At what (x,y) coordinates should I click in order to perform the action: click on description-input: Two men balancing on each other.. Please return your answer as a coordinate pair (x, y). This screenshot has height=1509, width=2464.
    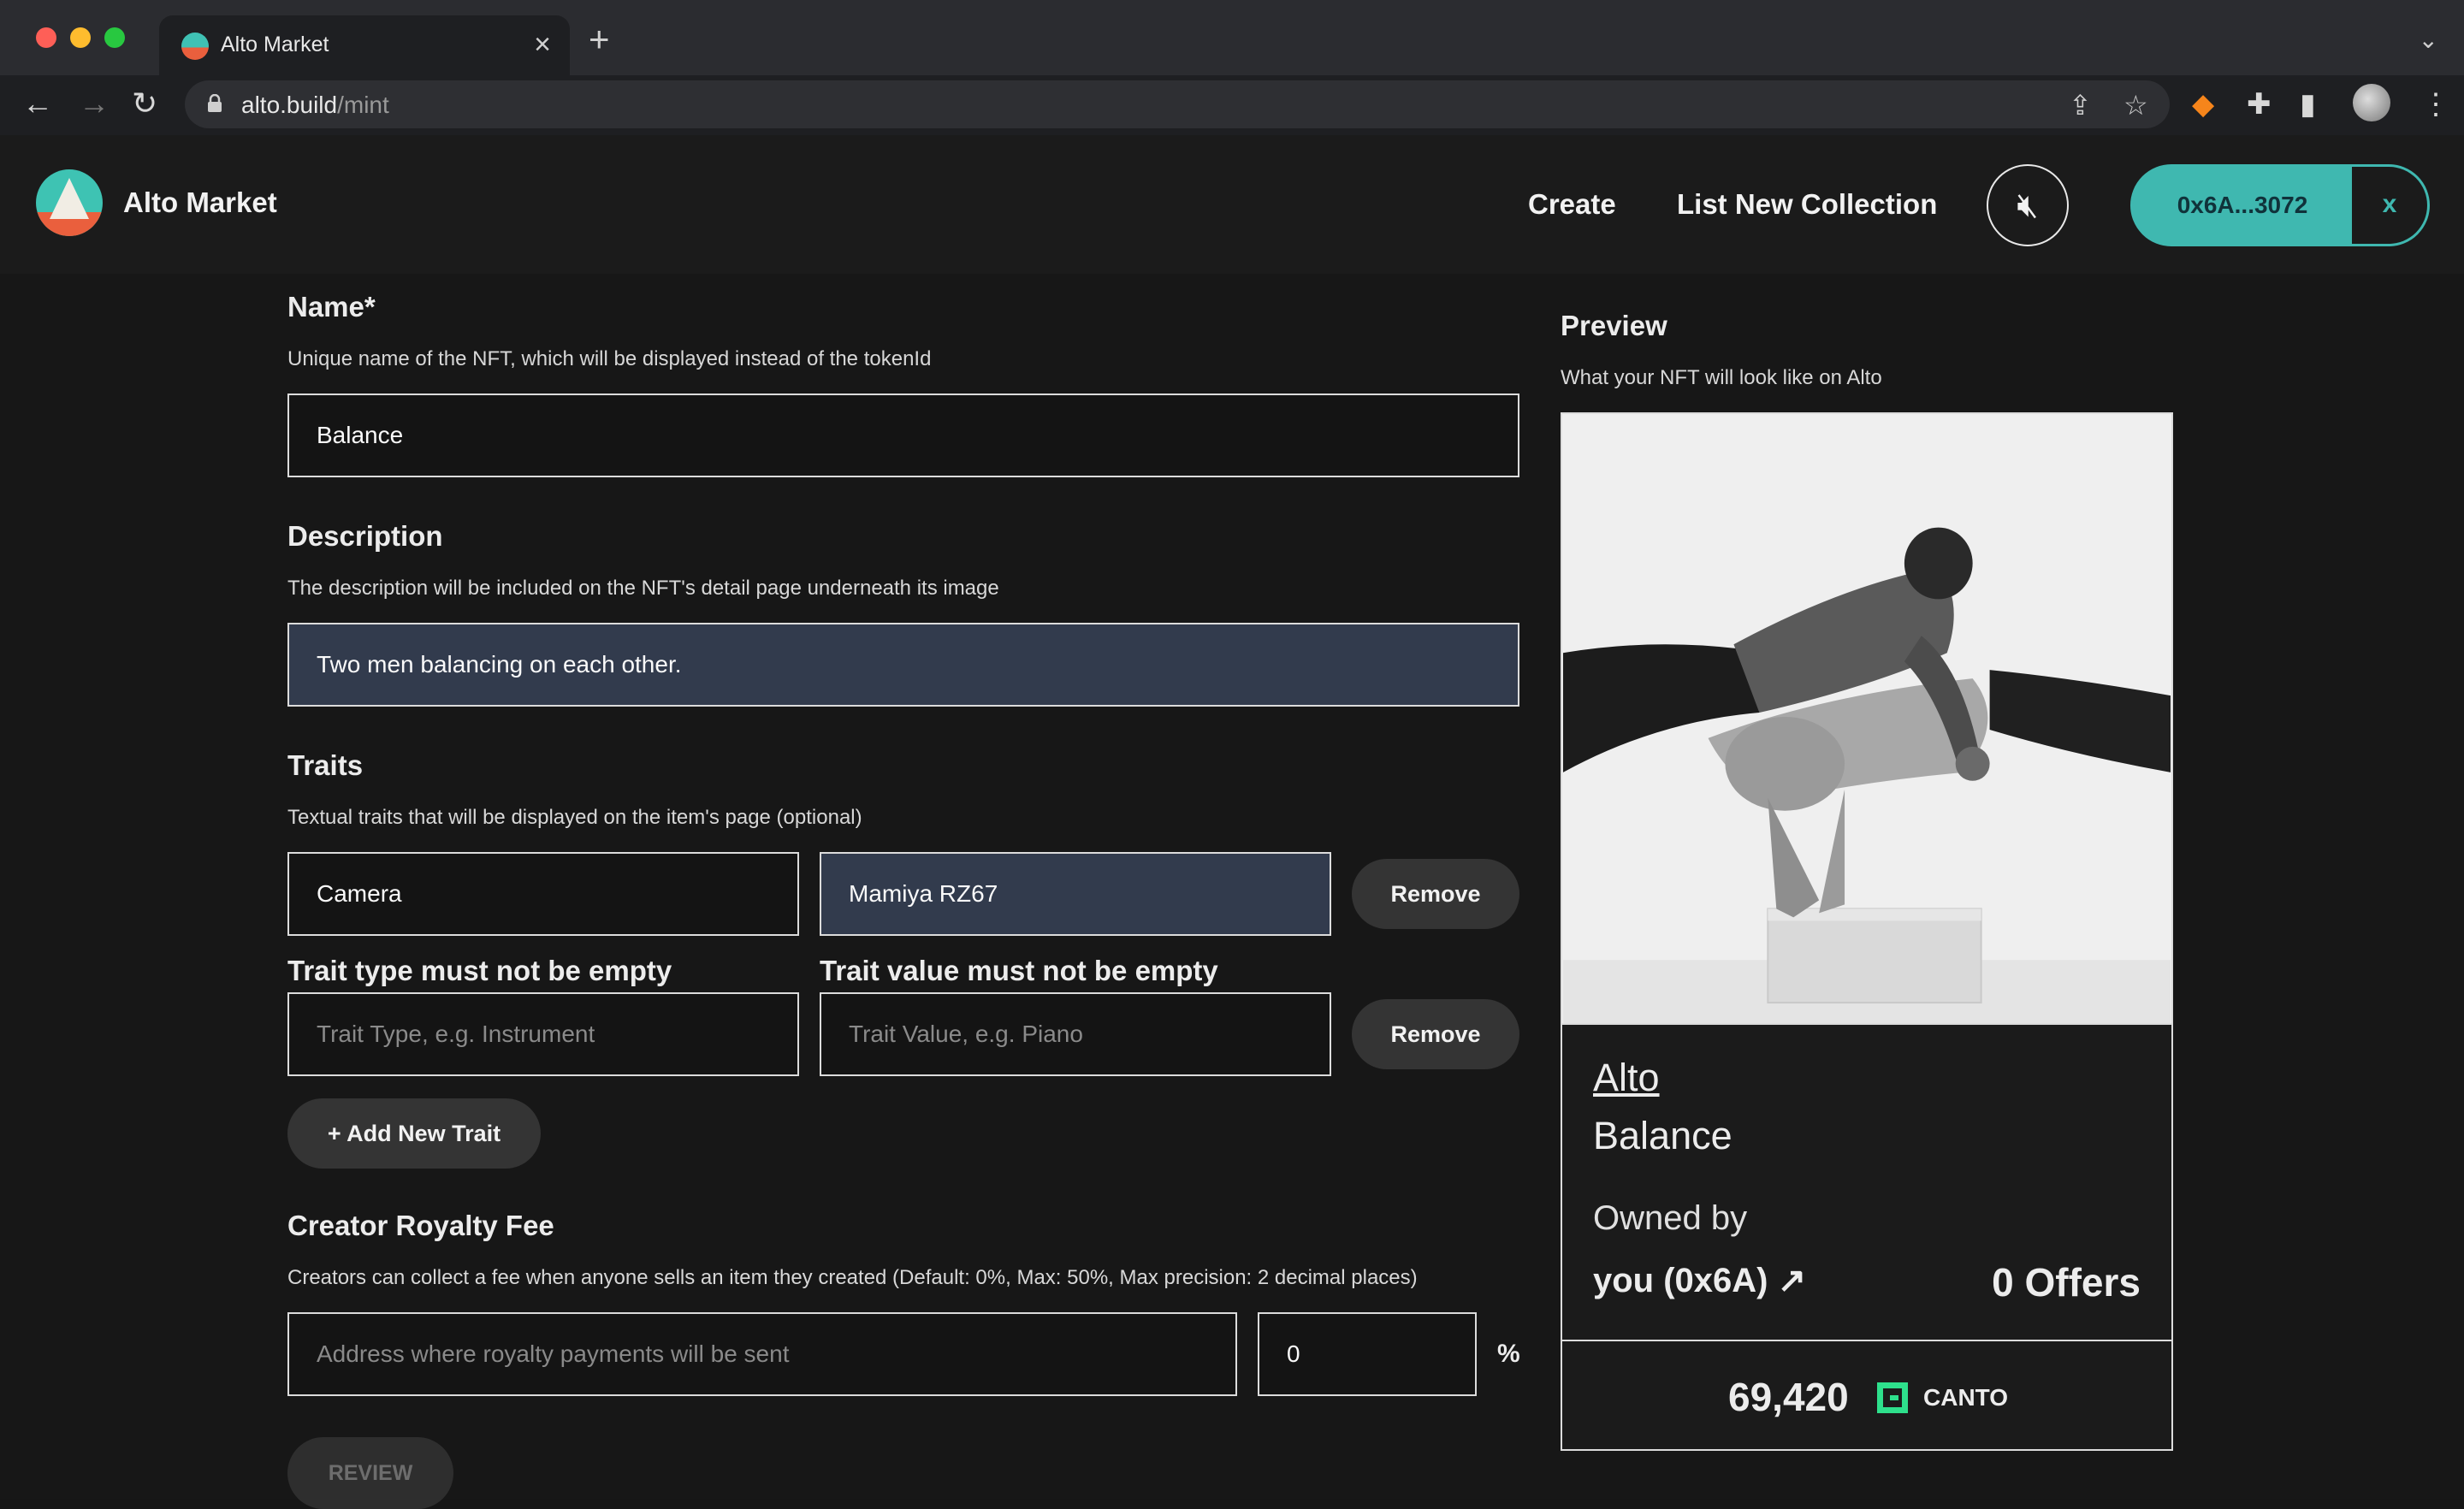
    Looking at the image, I should click on (903, 665).